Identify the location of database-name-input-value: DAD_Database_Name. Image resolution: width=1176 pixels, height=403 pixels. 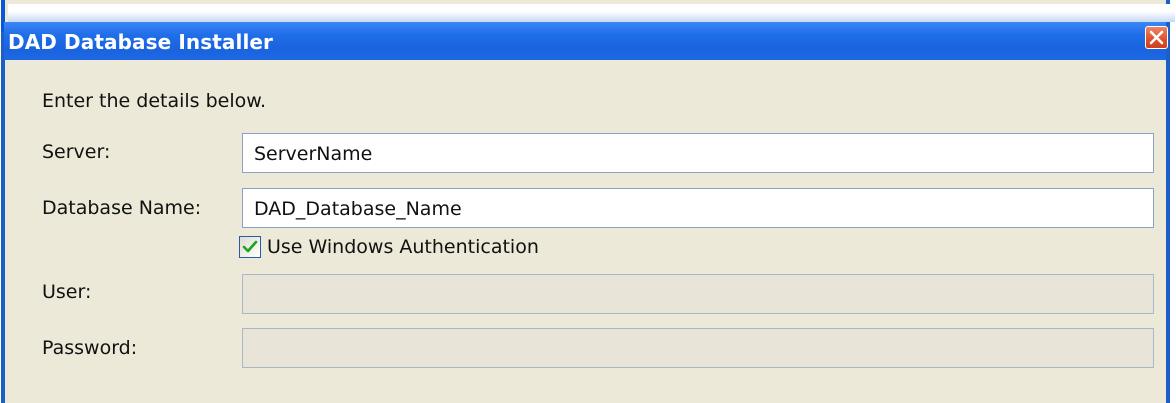
(358, 209).